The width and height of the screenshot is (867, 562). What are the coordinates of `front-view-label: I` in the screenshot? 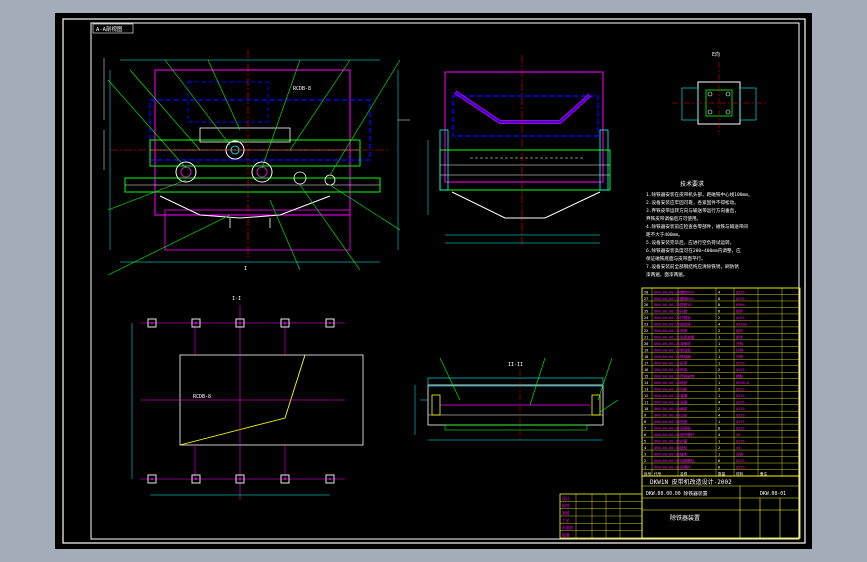 It's located at (245, 269).